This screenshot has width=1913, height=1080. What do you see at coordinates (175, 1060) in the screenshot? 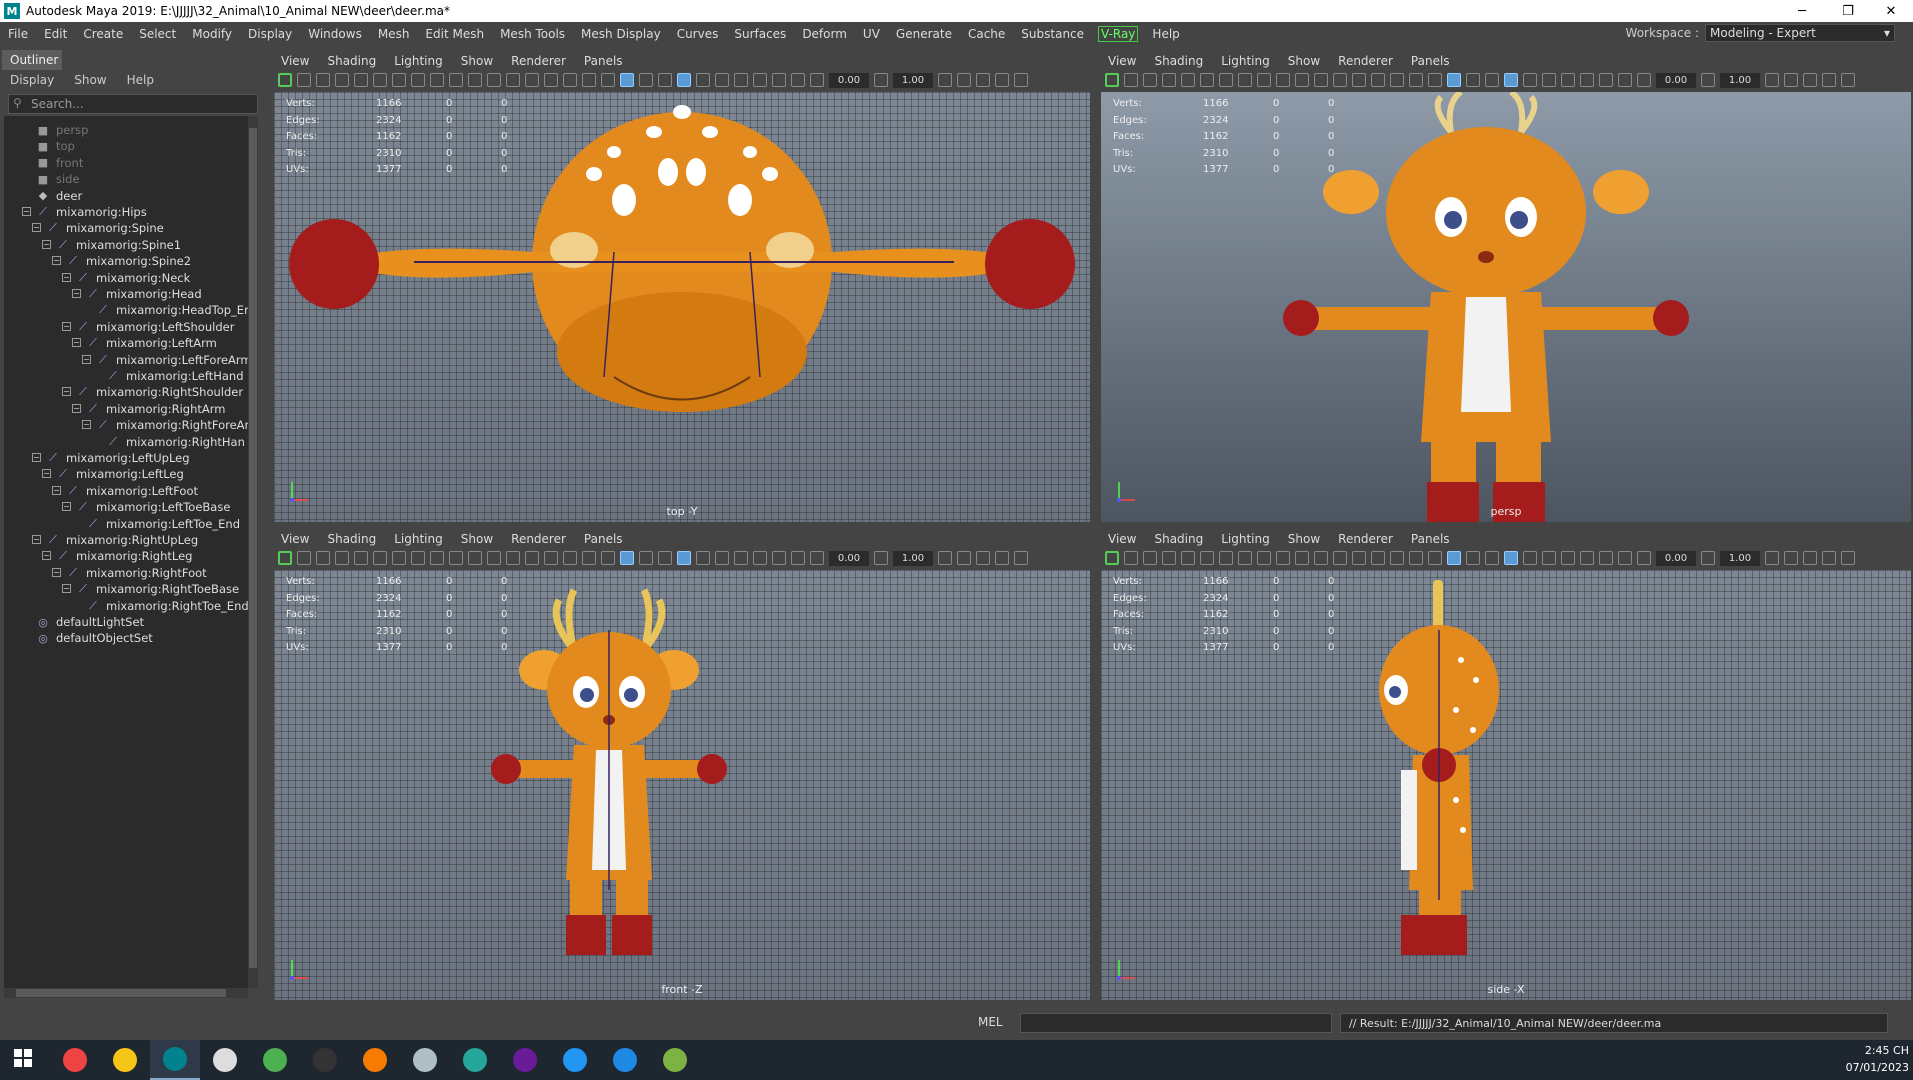
I see `taskbar-maya` at bounding box center [175, 1060].